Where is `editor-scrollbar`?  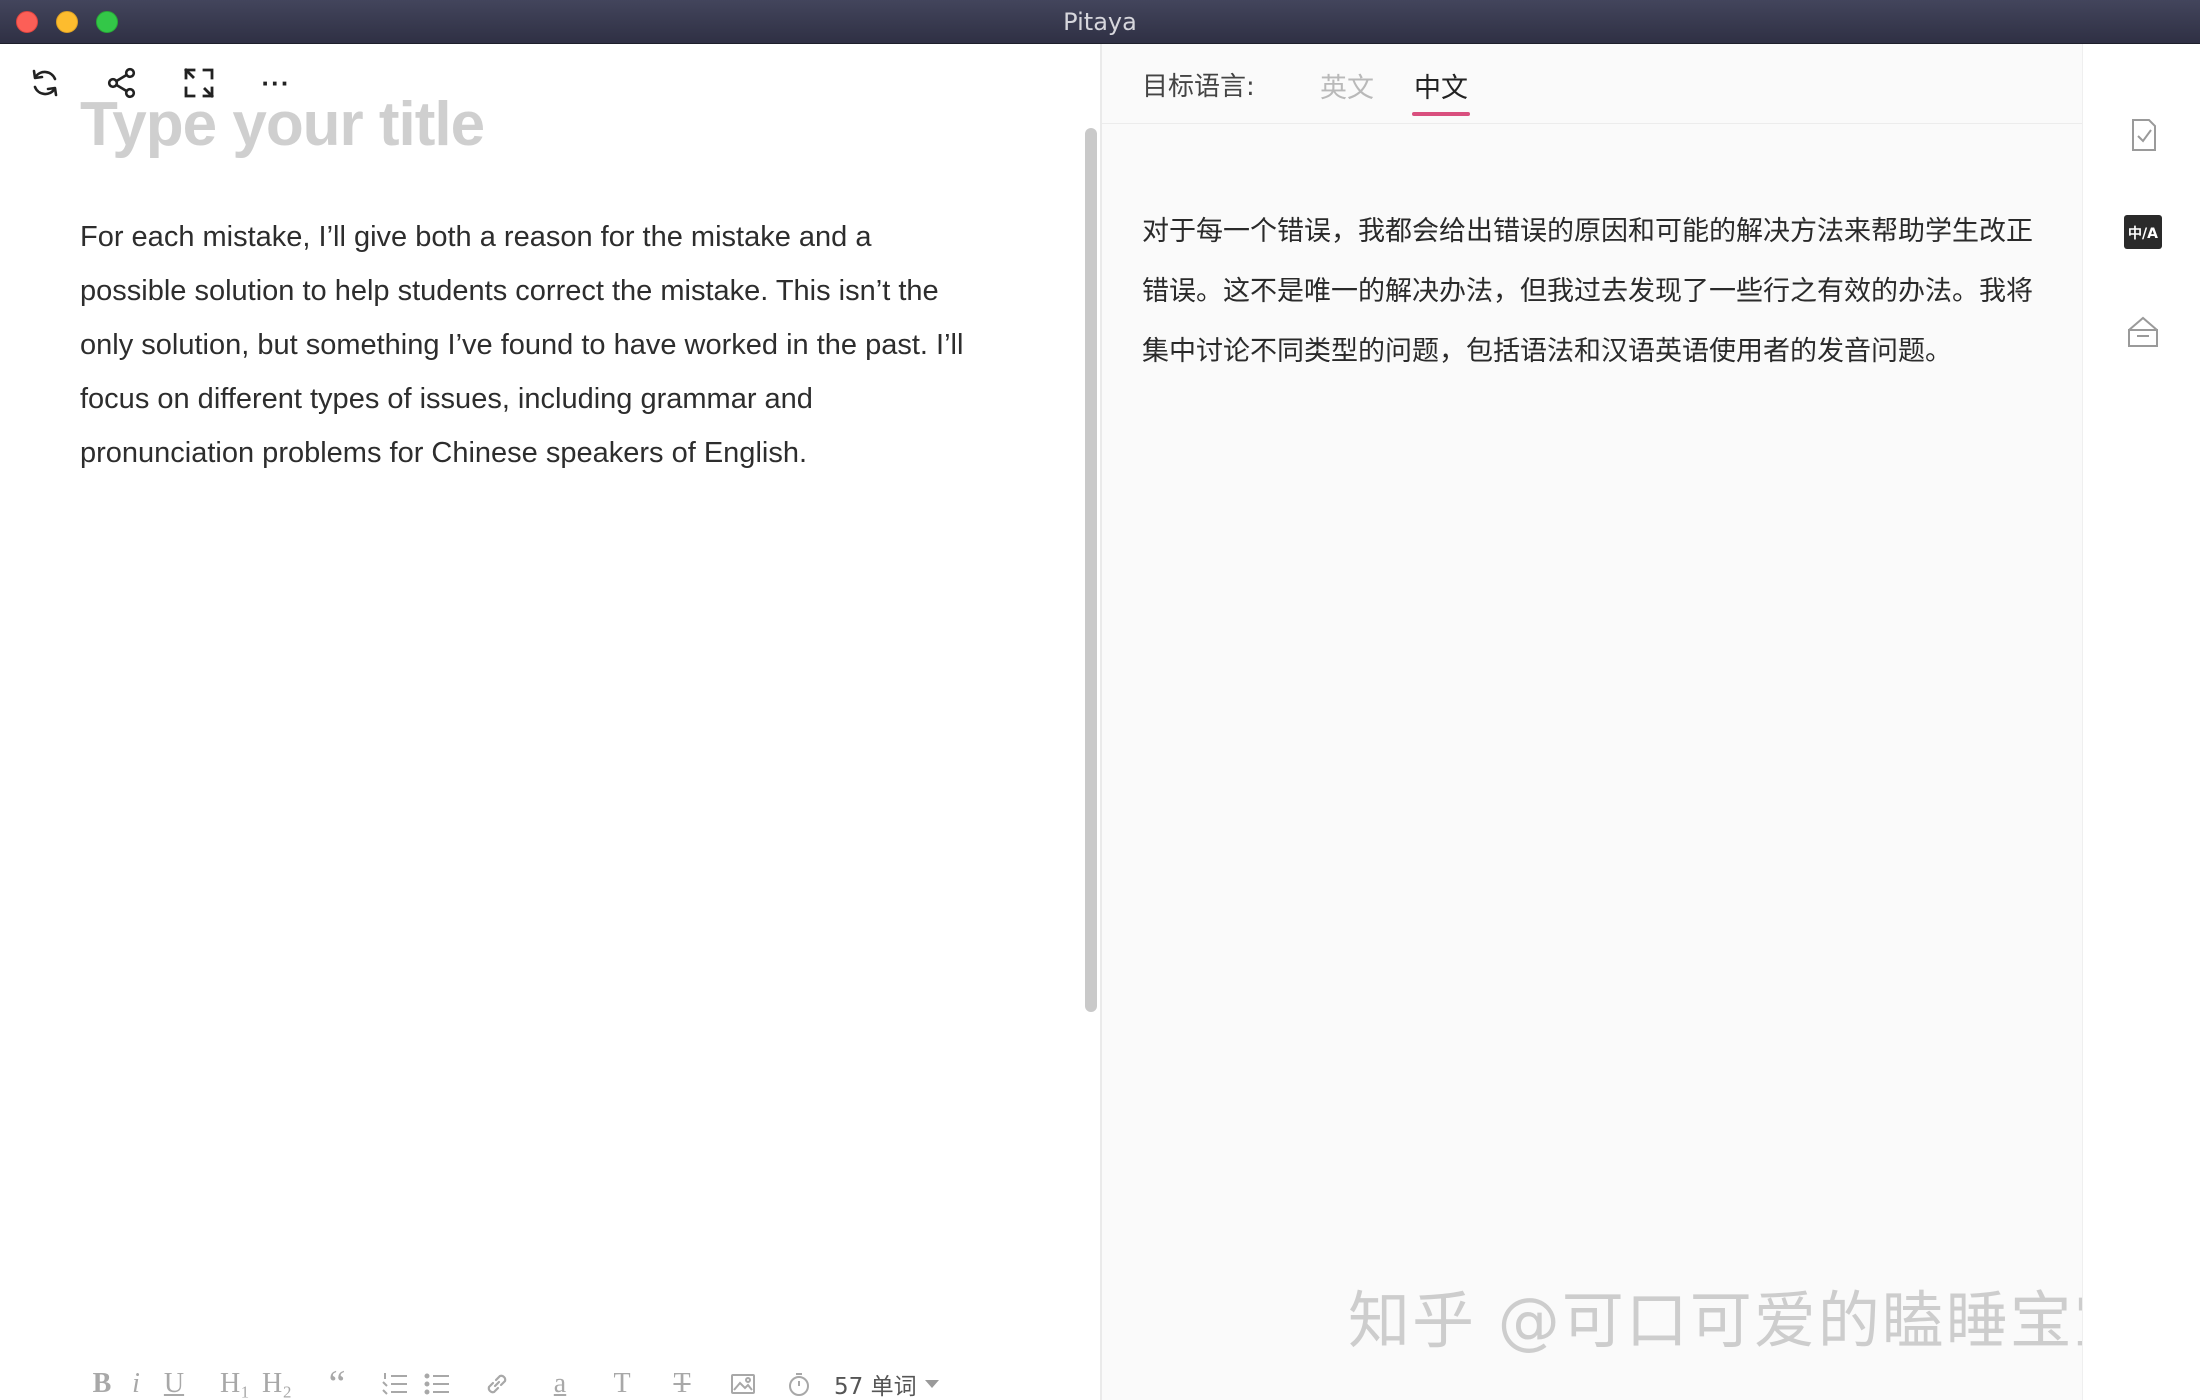
editor-scrollbar is located at coordinates (1091, 570).